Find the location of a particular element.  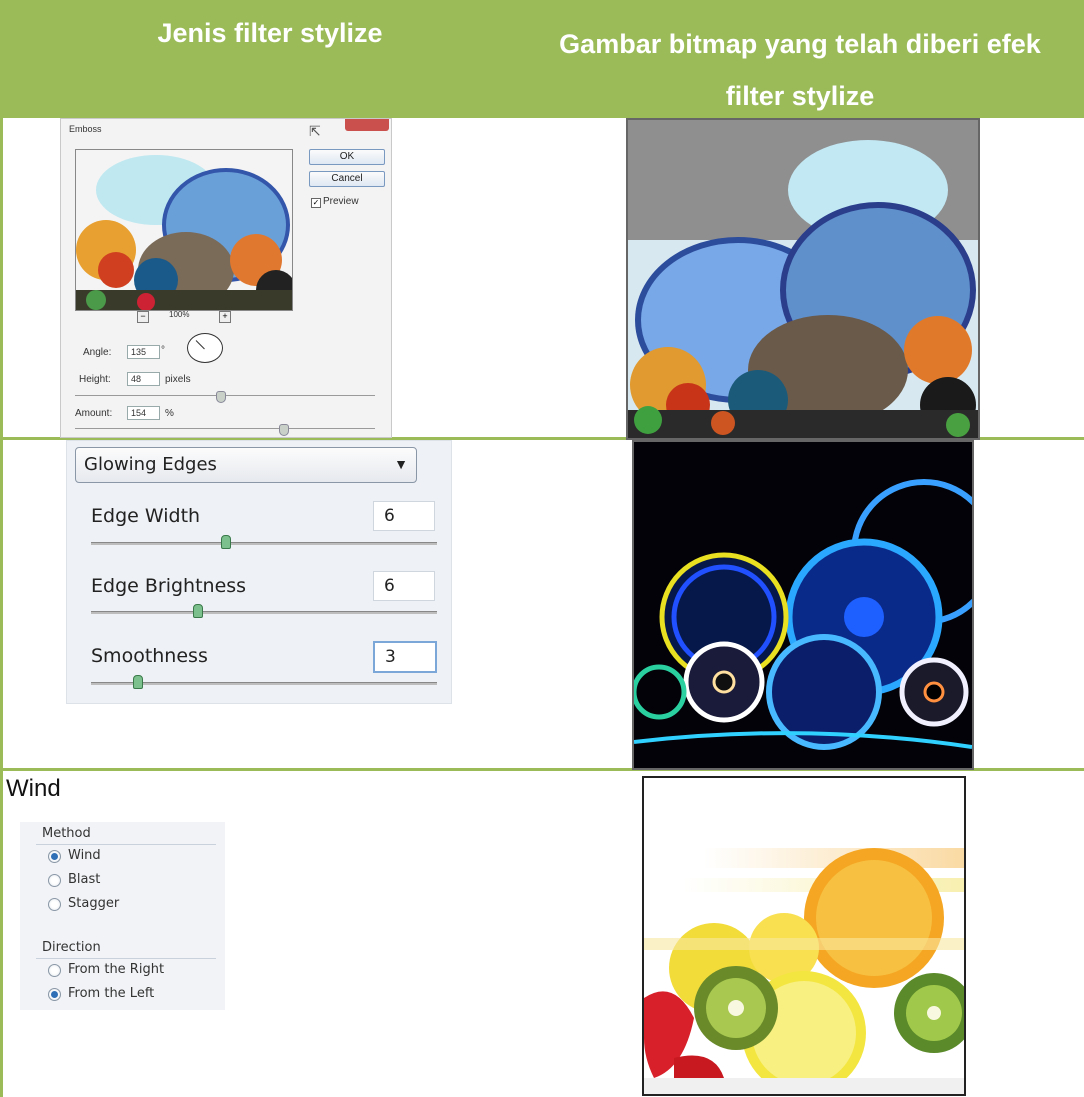

filter-dropdown-value: Glowing Edges is located at coordinates (150, 464).